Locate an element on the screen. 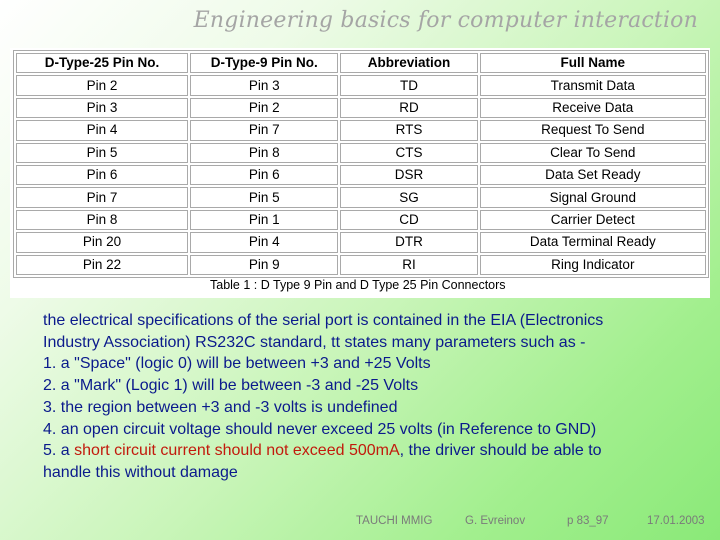  cell-full-name: Clear To Send is located at coordinates (592, 152).